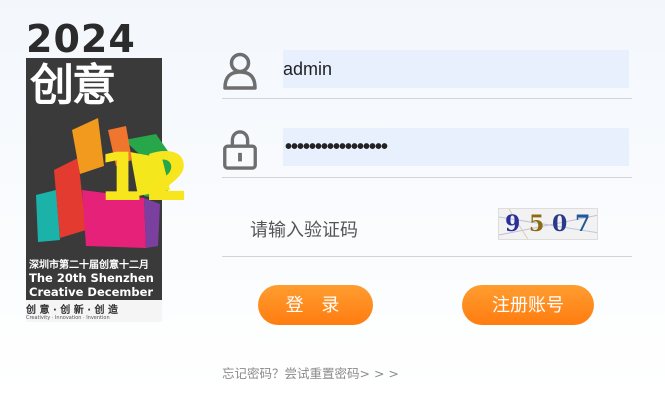 This screenshot has height=394, width=665. I want to click on captcha-char: 7, so click(583, 224).